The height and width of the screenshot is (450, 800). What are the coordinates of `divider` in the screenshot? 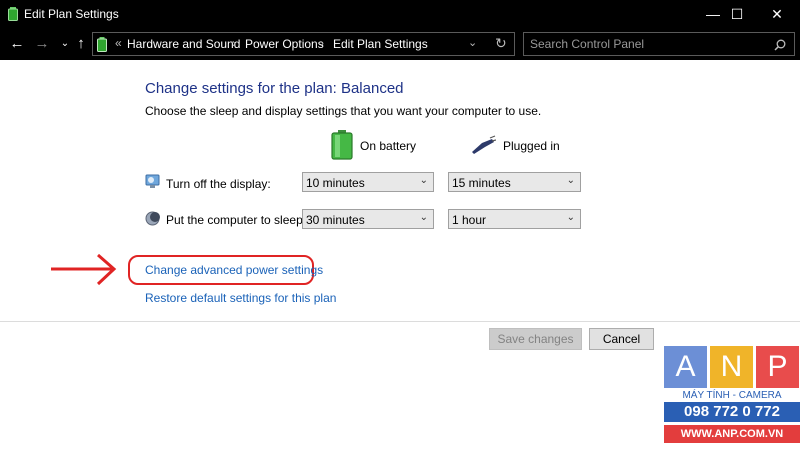 It's located at (400, 321).